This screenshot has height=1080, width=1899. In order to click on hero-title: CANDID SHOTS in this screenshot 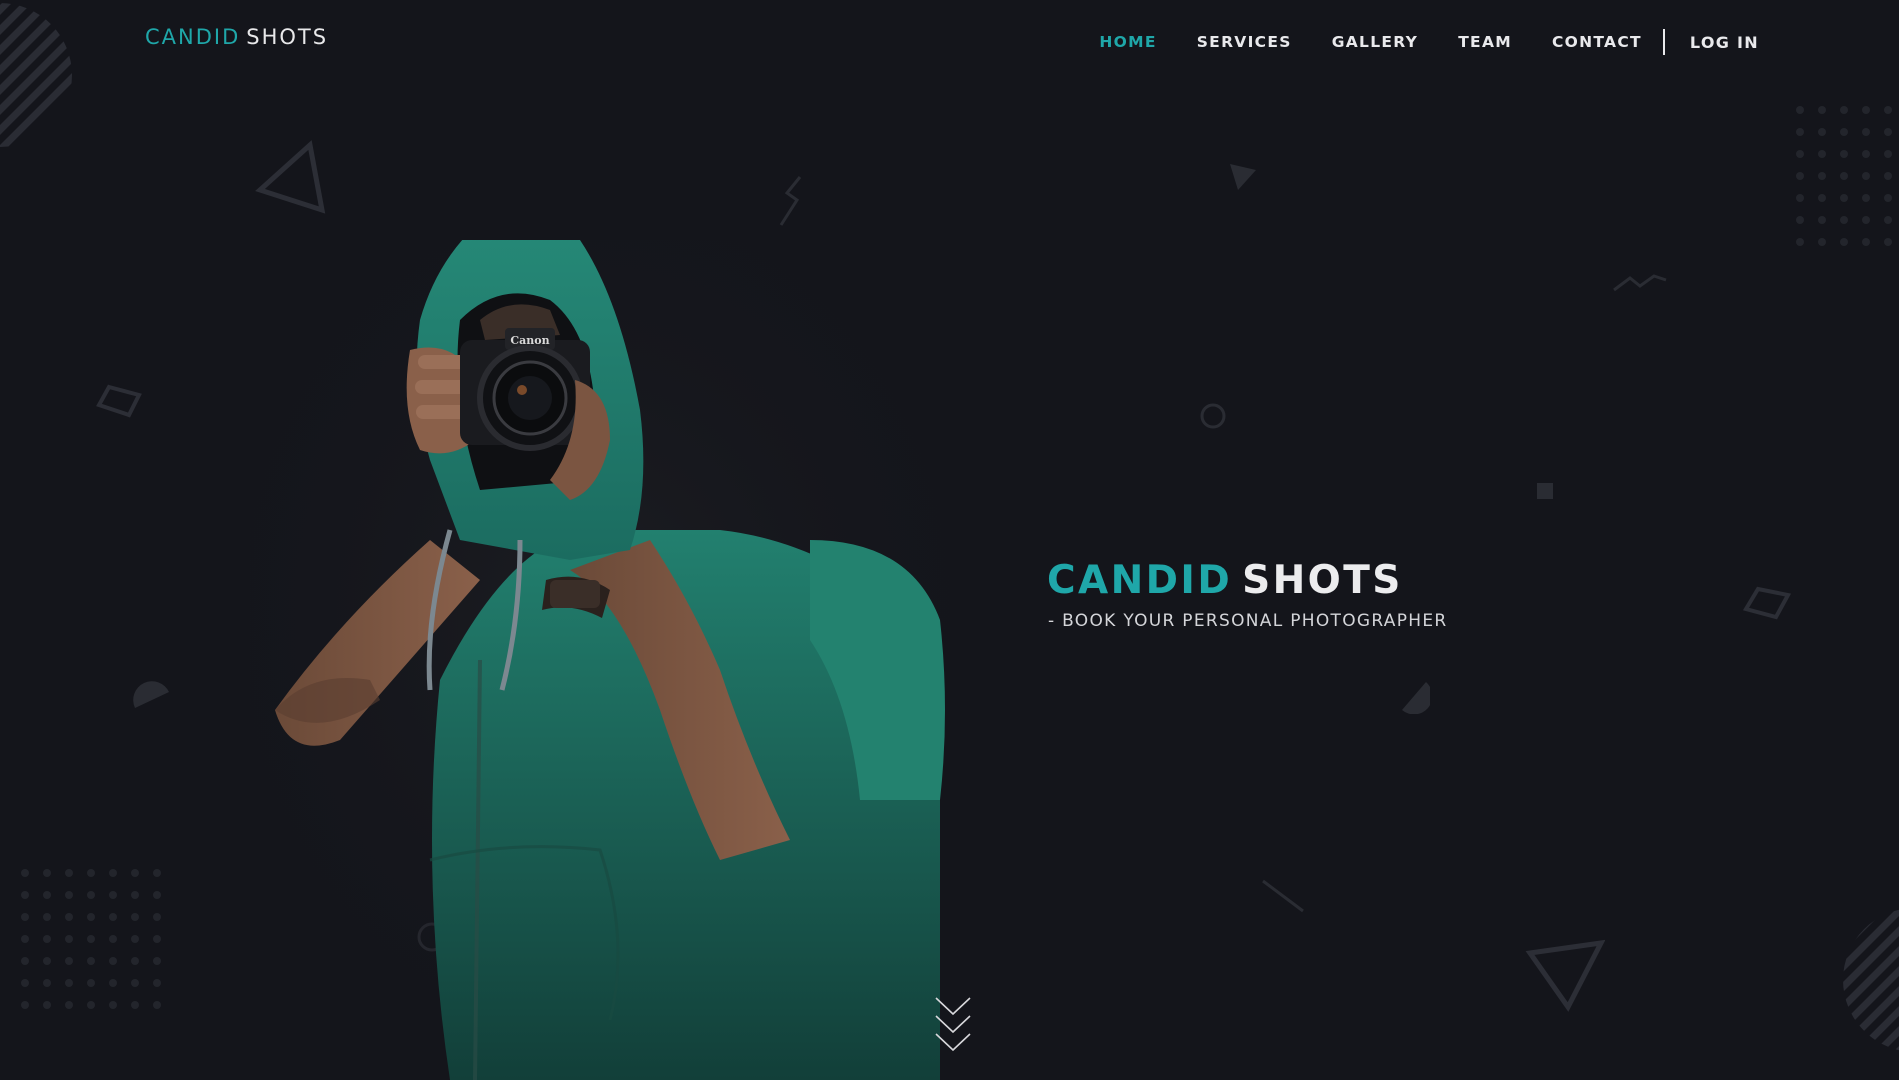, I will do `click(1225, 580)`.